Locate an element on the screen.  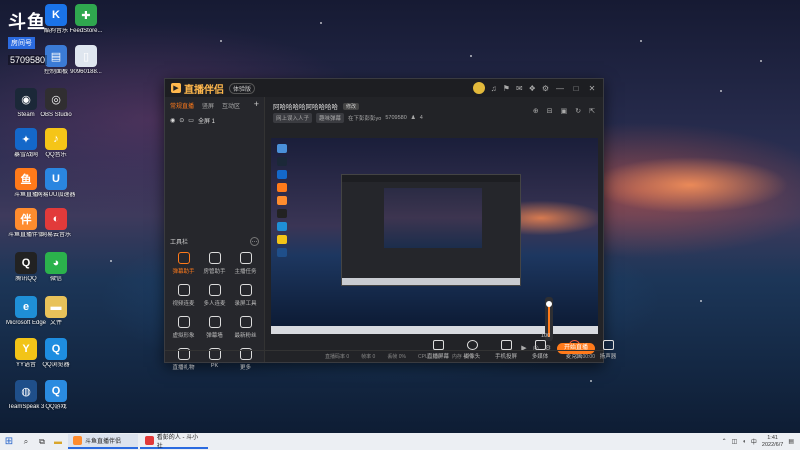
tab-normal: 常规直播 is located at coordinates (182, 105).